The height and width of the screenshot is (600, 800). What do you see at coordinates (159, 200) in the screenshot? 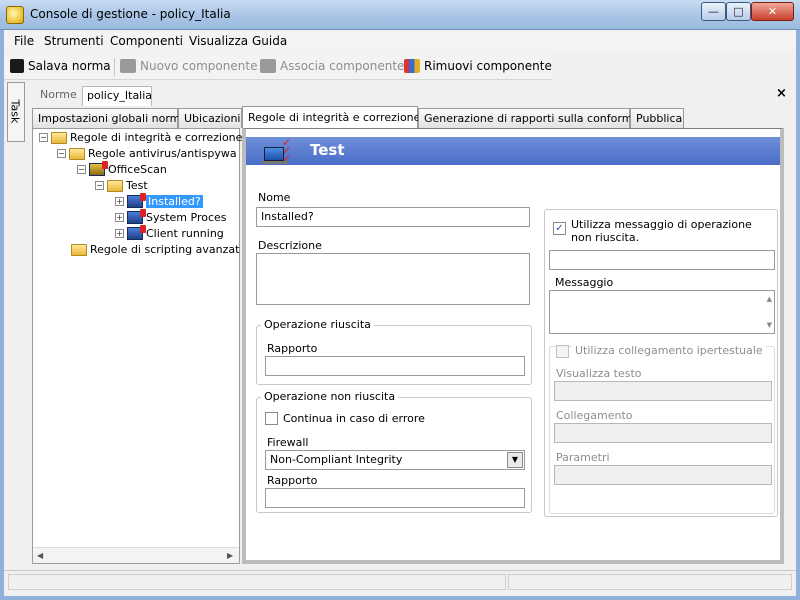
I see `tree-node-installed: + Installed?` at bounding box center [159, 200].